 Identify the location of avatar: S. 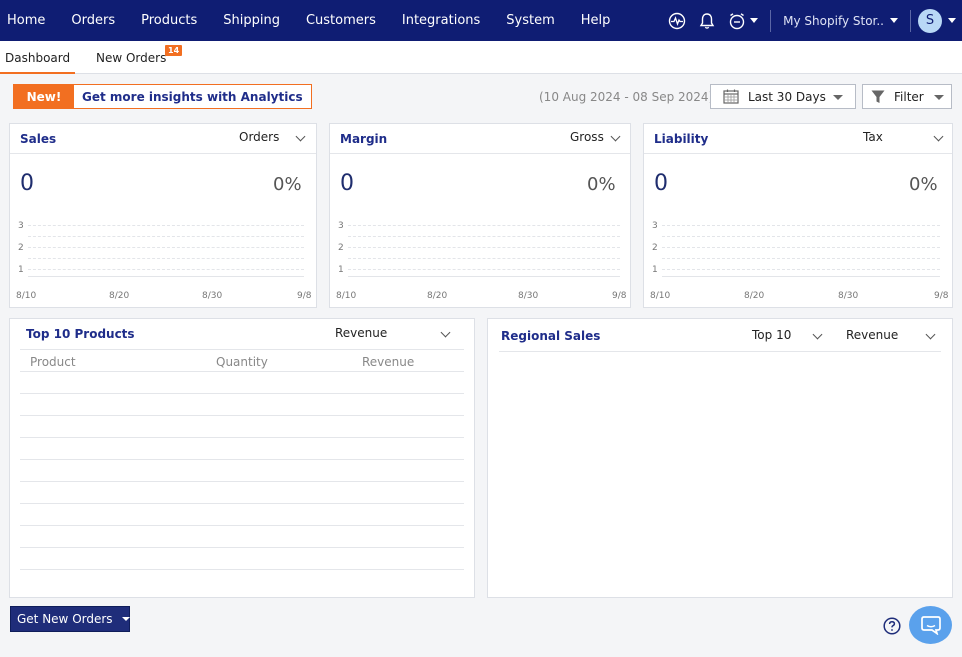
(930, 20).